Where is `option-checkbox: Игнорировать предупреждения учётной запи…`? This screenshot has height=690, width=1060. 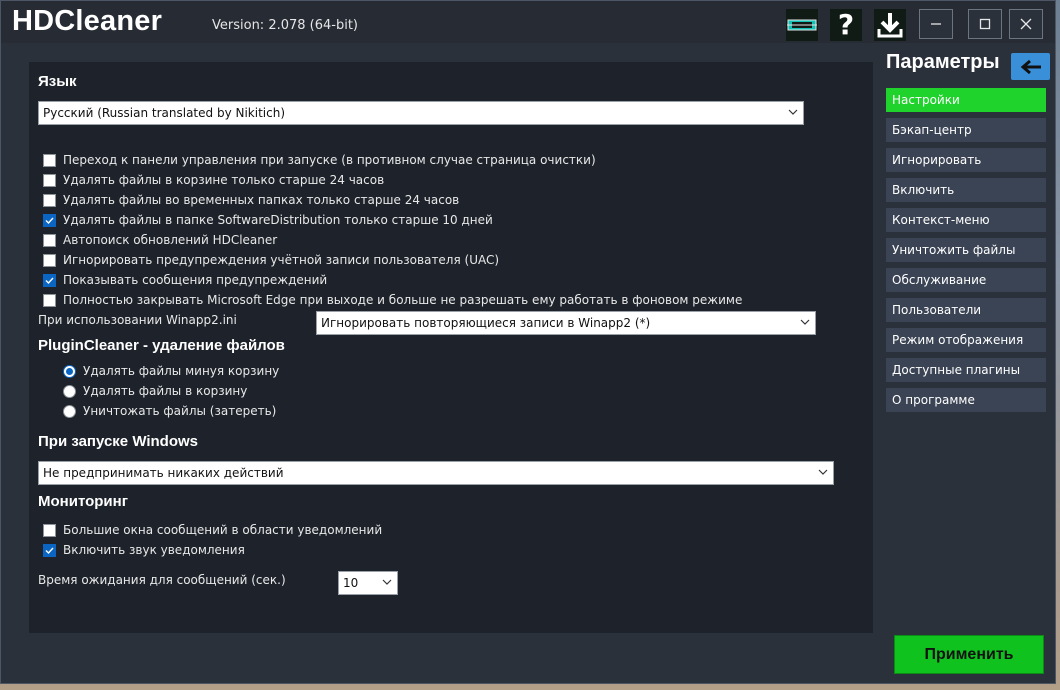 option-checkbox: Игнорировать предупреждения учётной запи… is located at coordinates (271, 260).